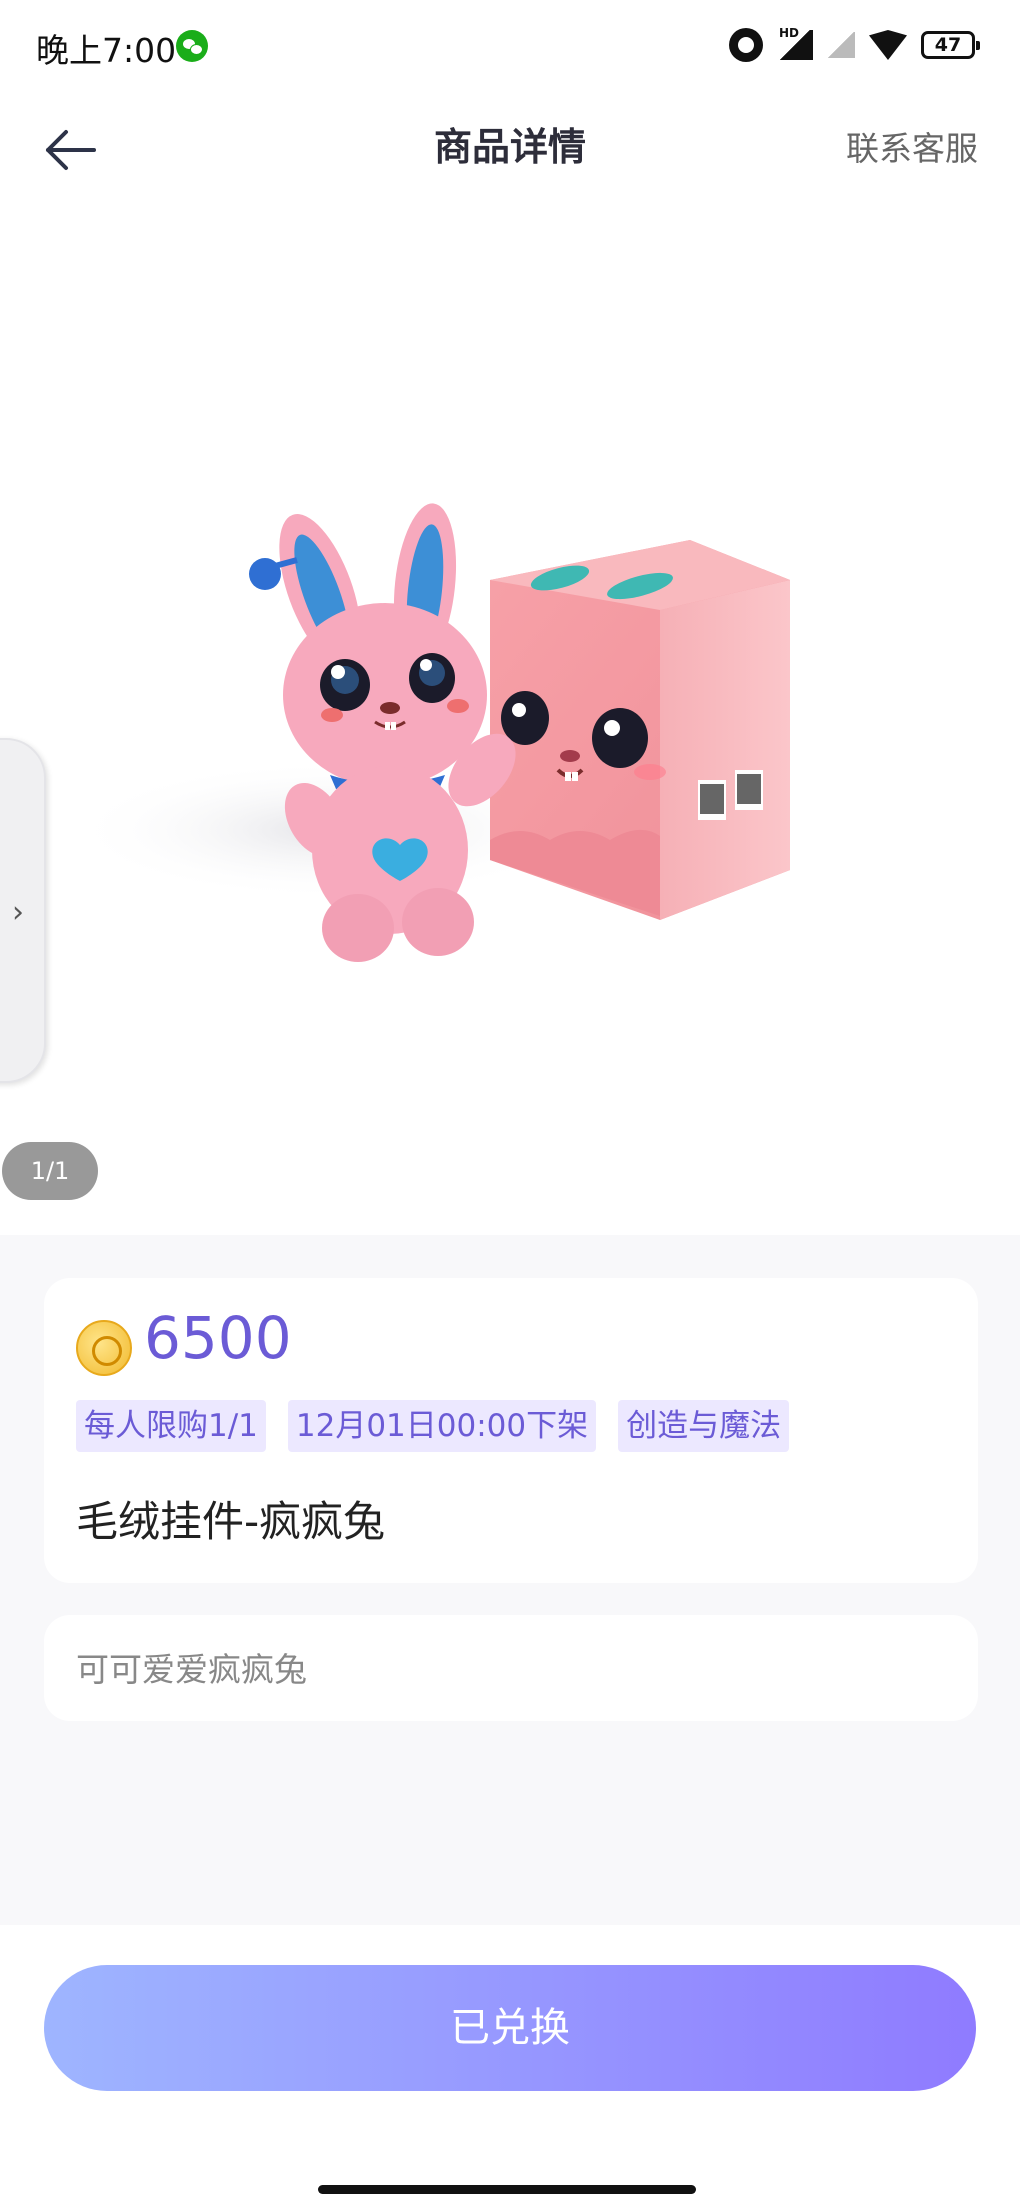 Image resolution: width=1020 pixels, height=2210 pixels. What do you see at coordinates (510, 2028) in the screenshot?
I see `redeemed-button: 已兑换` at bounding box center [510, 2028].